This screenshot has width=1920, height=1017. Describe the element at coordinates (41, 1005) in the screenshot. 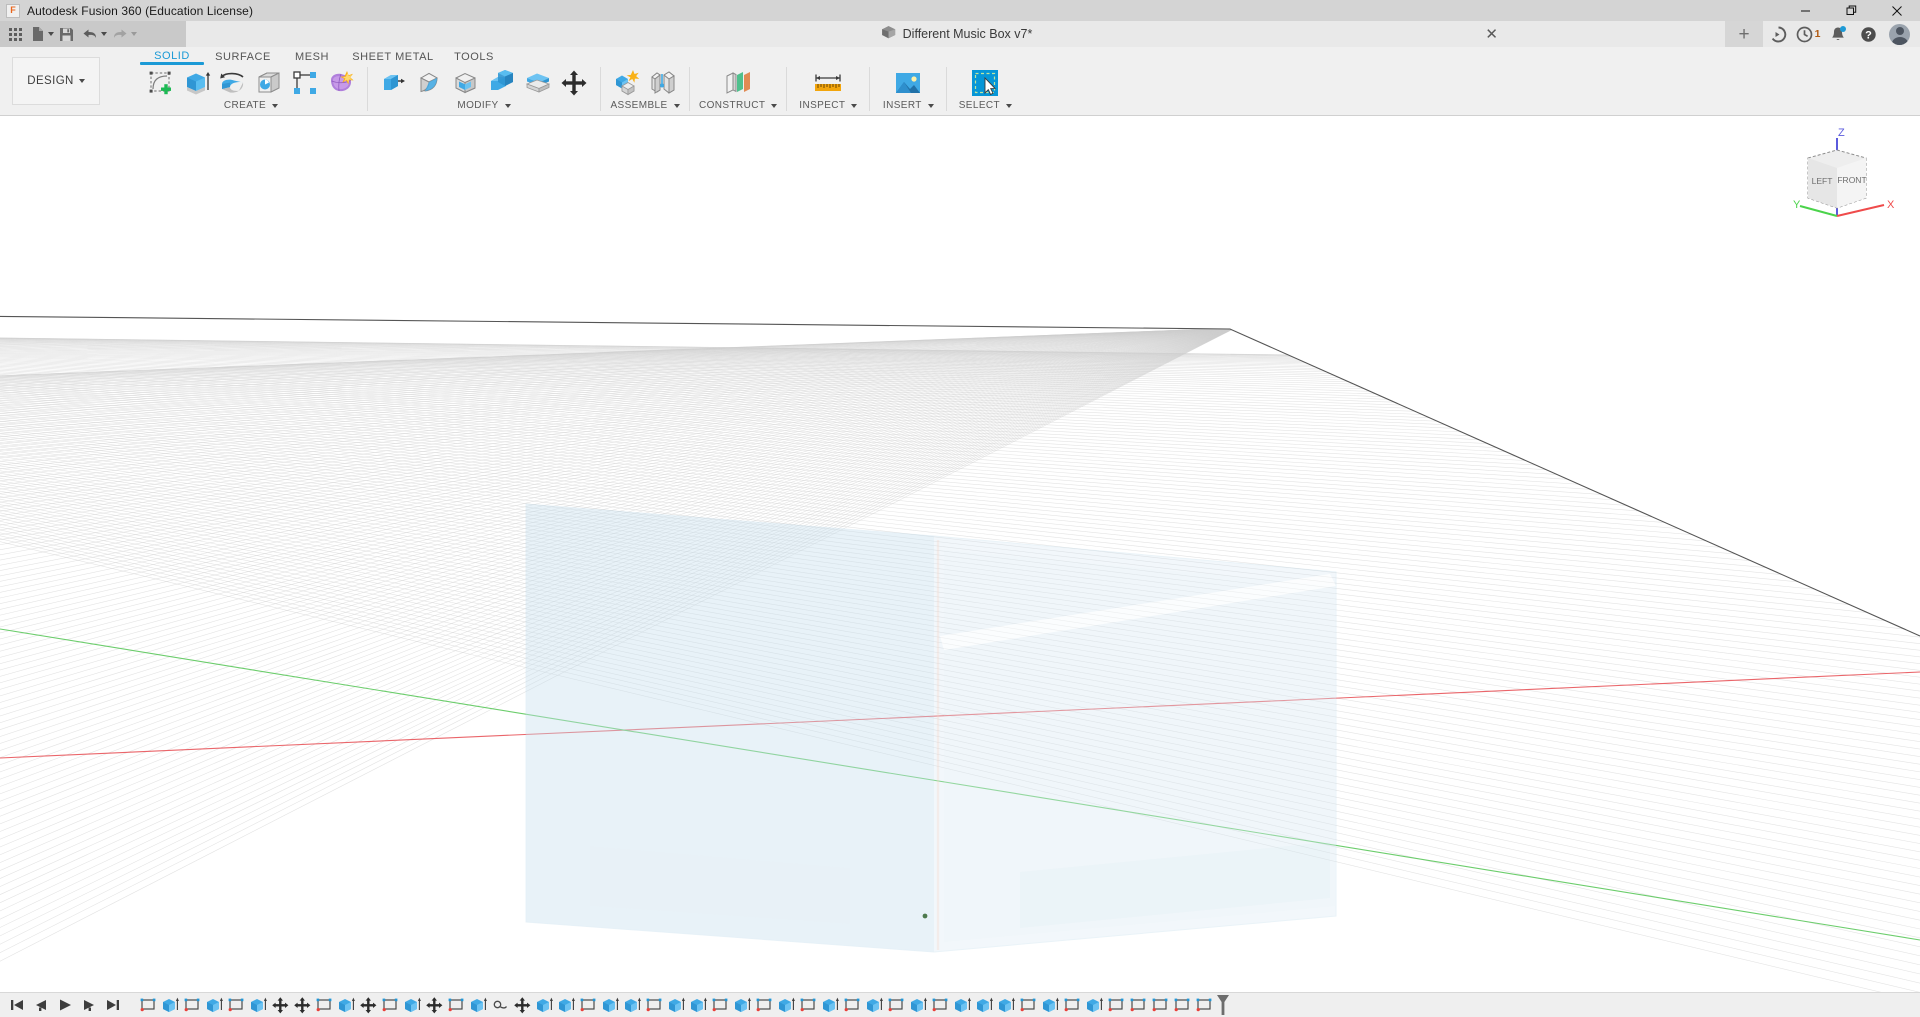

I see `timeline-step-back-button` at that location.